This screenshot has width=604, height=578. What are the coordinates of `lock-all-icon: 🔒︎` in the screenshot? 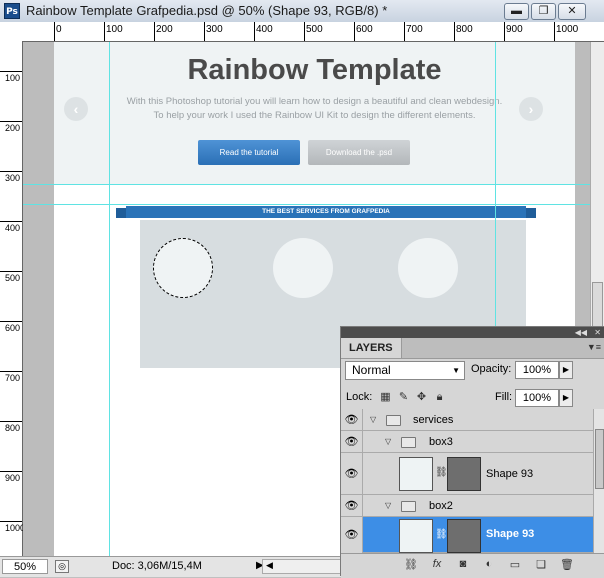 It's located at (439, 397).